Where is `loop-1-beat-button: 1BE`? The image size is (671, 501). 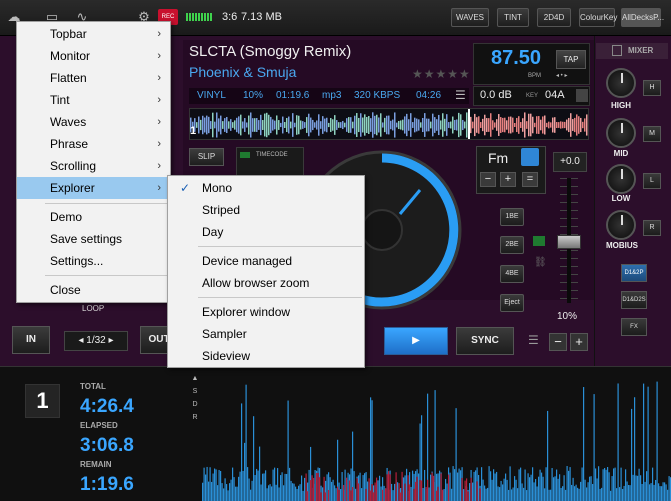
loop-1-beat-button: 1BE is located at coordinates (512, 217).